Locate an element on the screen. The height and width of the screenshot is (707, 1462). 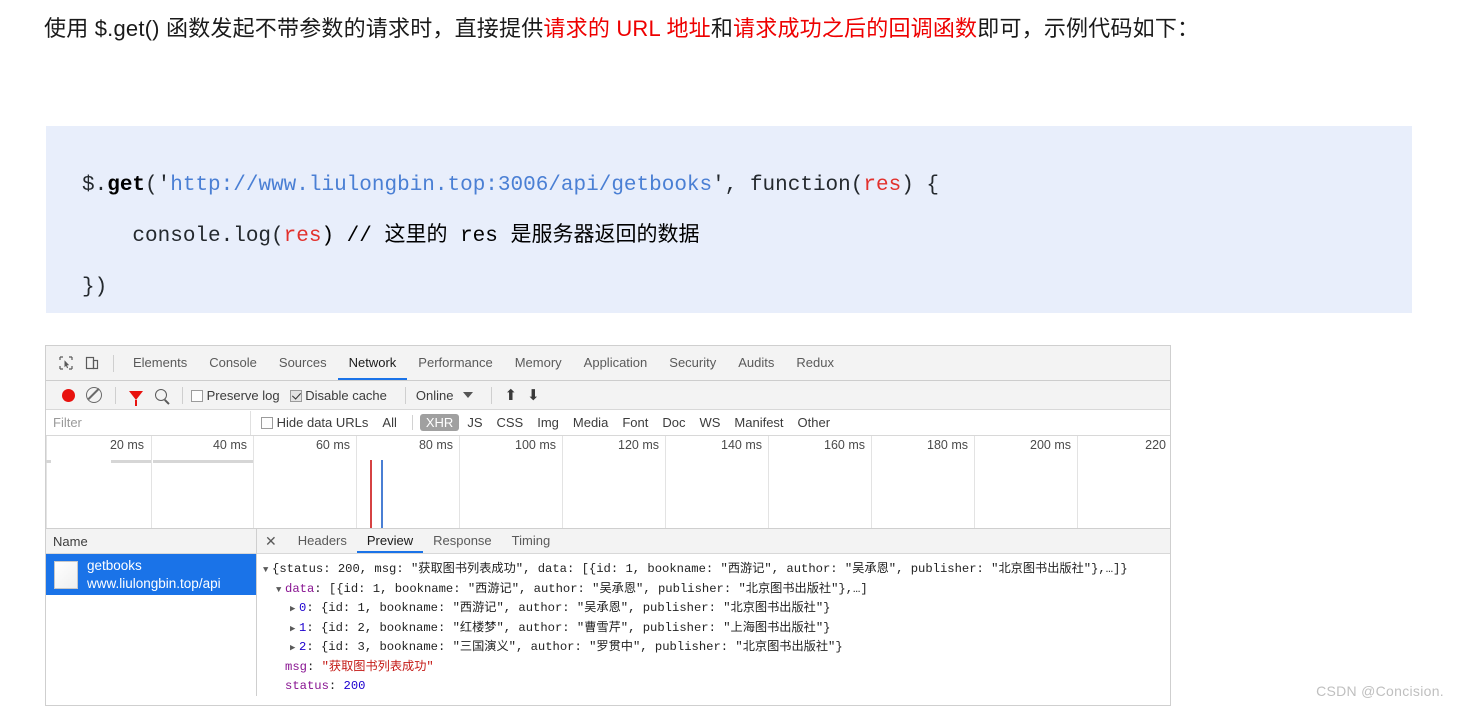
filter-type-manifest: Manifest is located at coordinates (758, 422).